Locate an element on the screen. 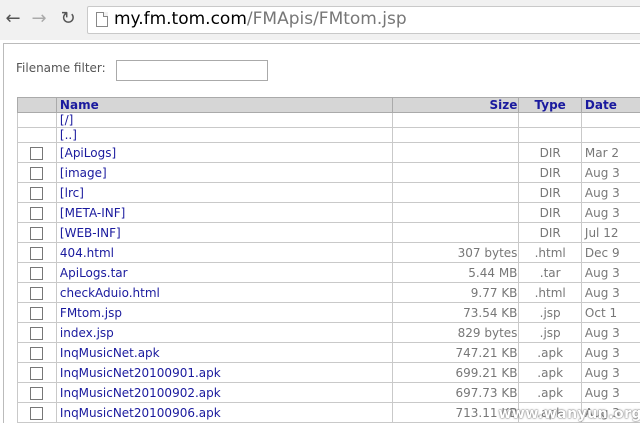 This screenshot has width=640, height=423. name-cell: InqMusicNet.apk is located at coordinates (224, 353).